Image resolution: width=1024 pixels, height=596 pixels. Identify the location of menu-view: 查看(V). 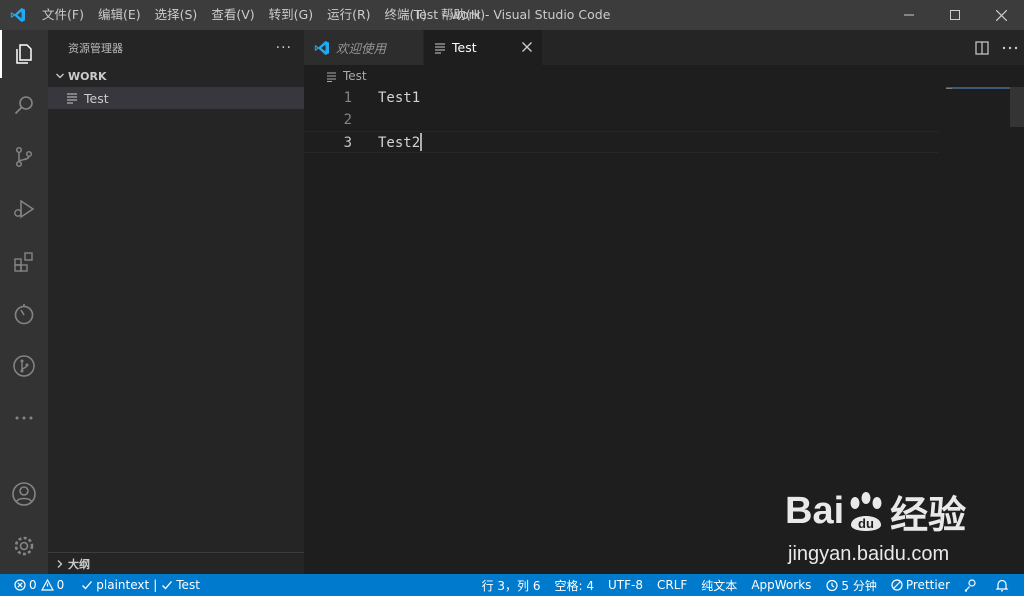
(232, 15).